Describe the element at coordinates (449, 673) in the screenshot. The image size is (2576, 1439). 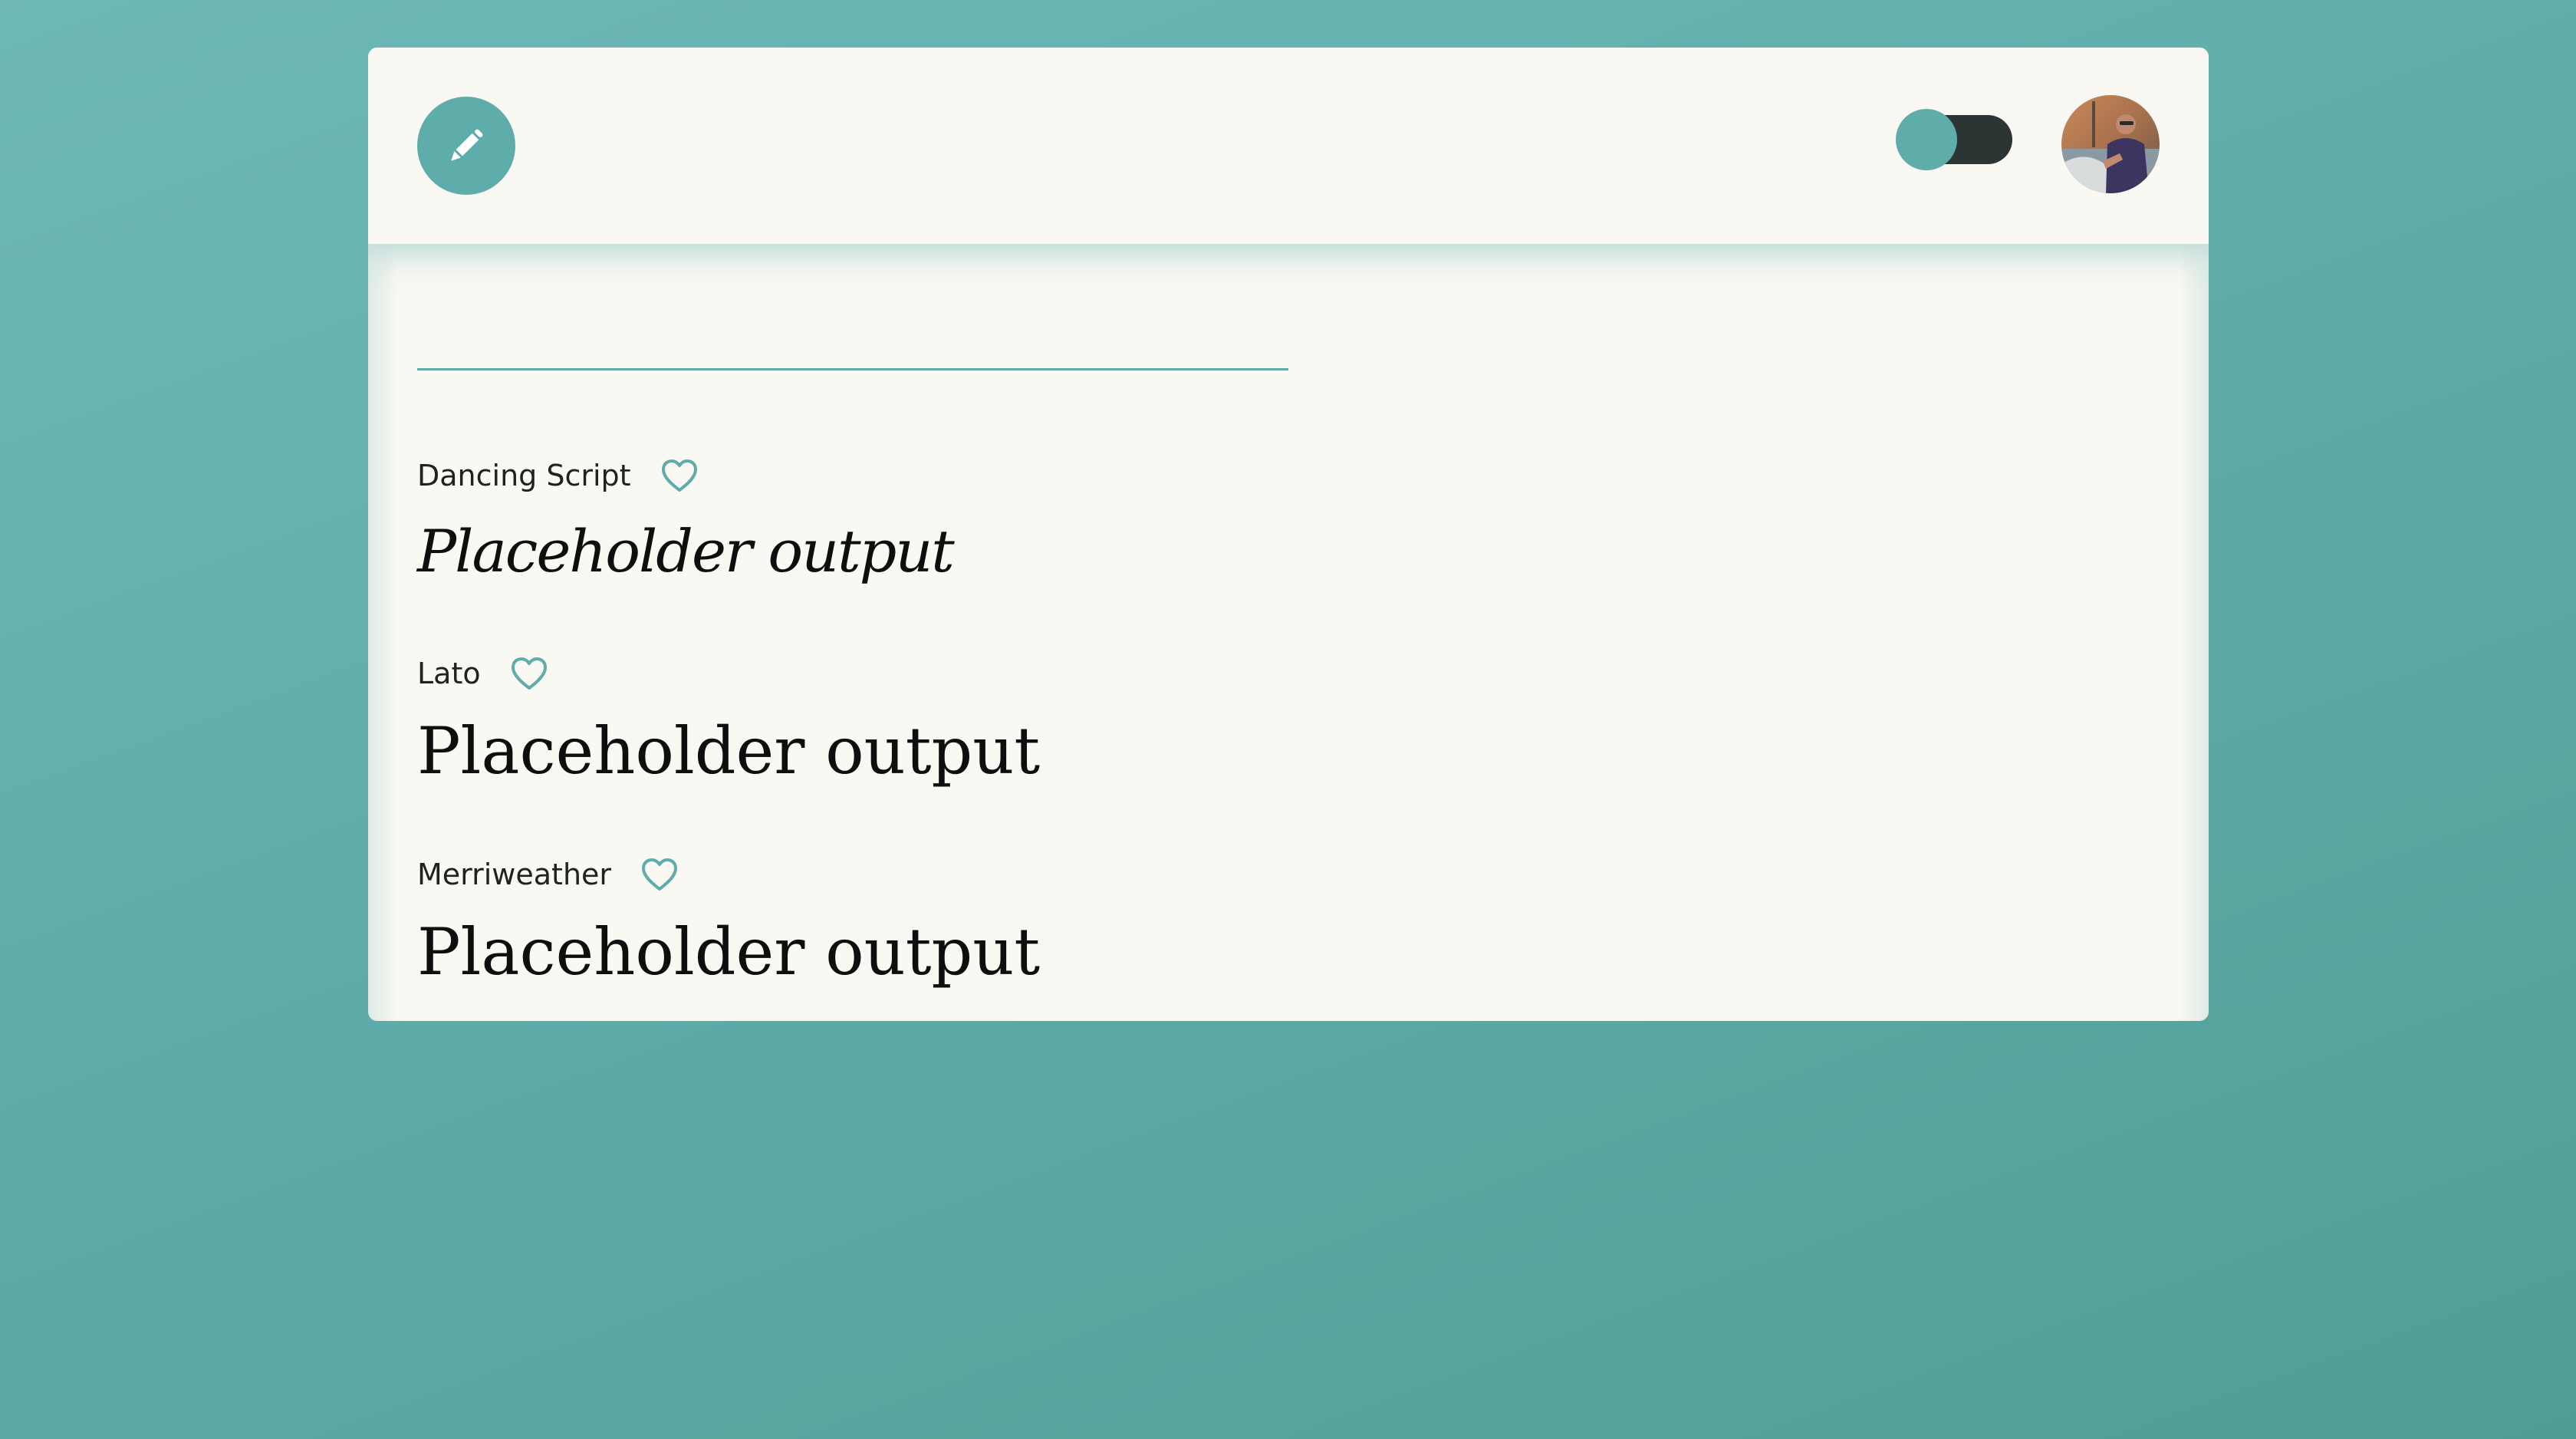
I see `font-name: Lato` at that location.